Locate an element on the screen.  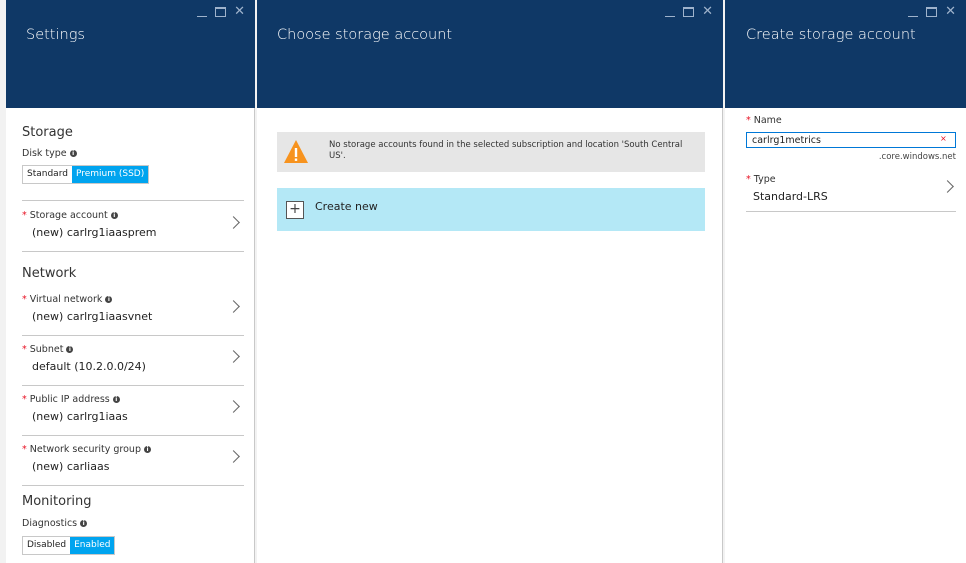
warning-icon is located at coordinates (296, 151).